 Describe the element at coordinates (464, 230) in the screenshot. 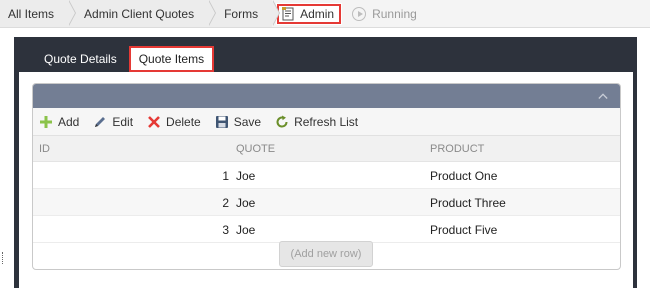

I see `cell-product: Product Five` at that location.